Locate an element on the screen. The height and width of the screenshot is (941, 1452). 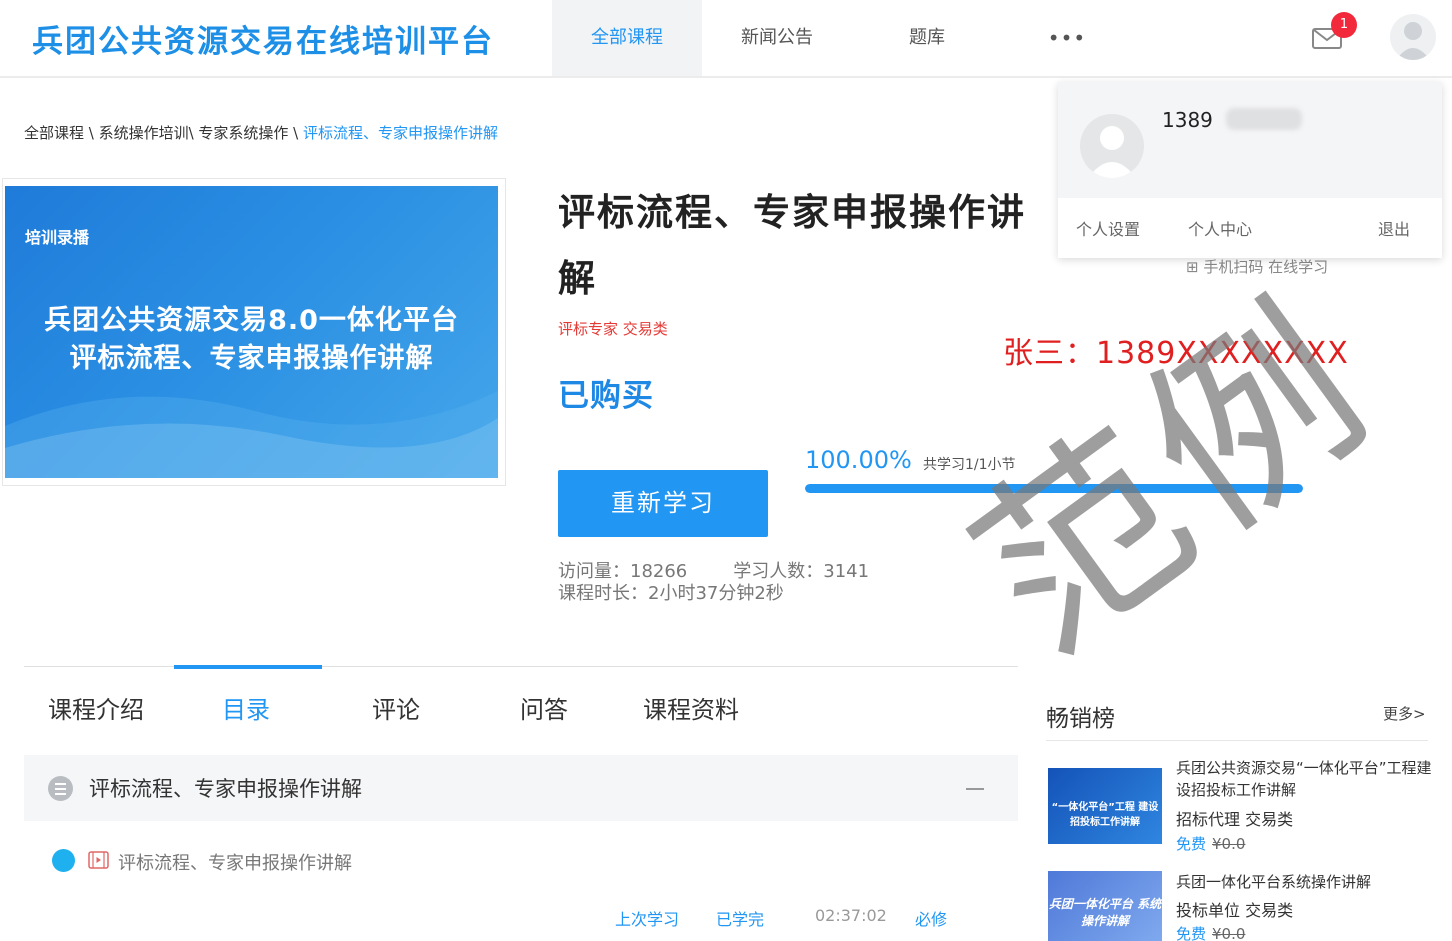
required-label: 必修 is located at coordinates (931, 919).